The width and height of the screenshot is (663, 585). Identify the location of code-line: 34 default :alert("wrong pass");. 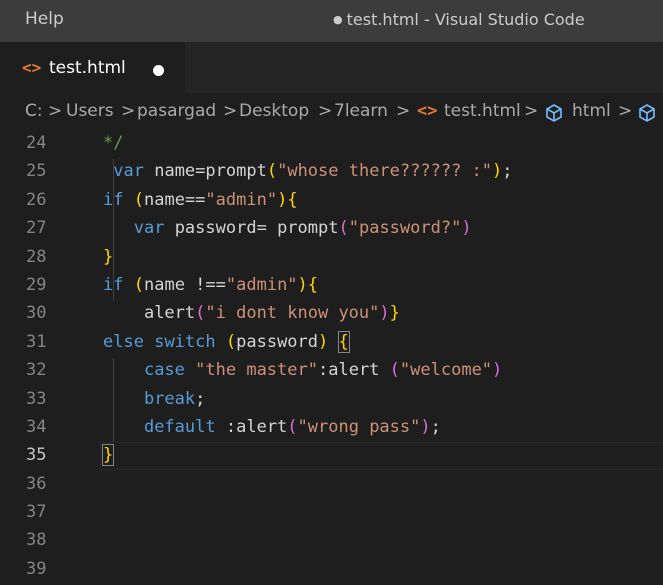
(331, 429).